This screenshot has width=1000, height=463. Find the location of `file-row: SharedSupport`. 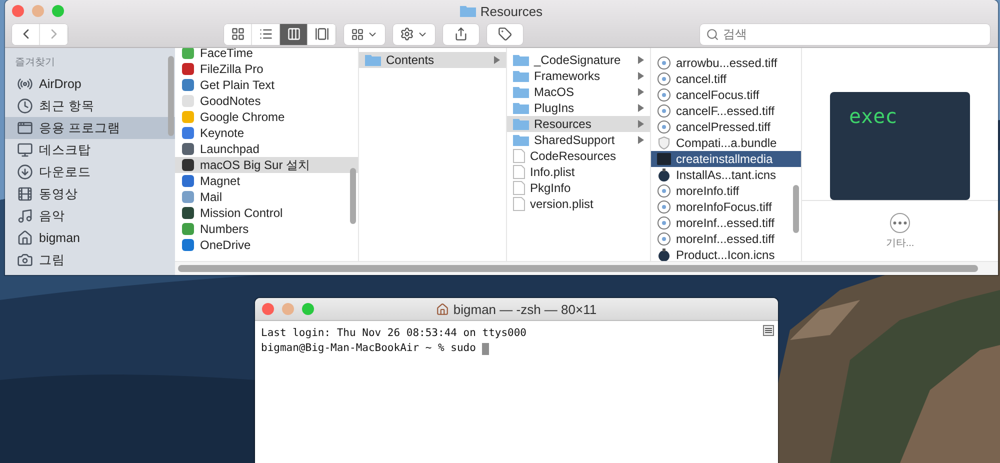

file-row: SharedSupport is located at coordinates (578, 140).